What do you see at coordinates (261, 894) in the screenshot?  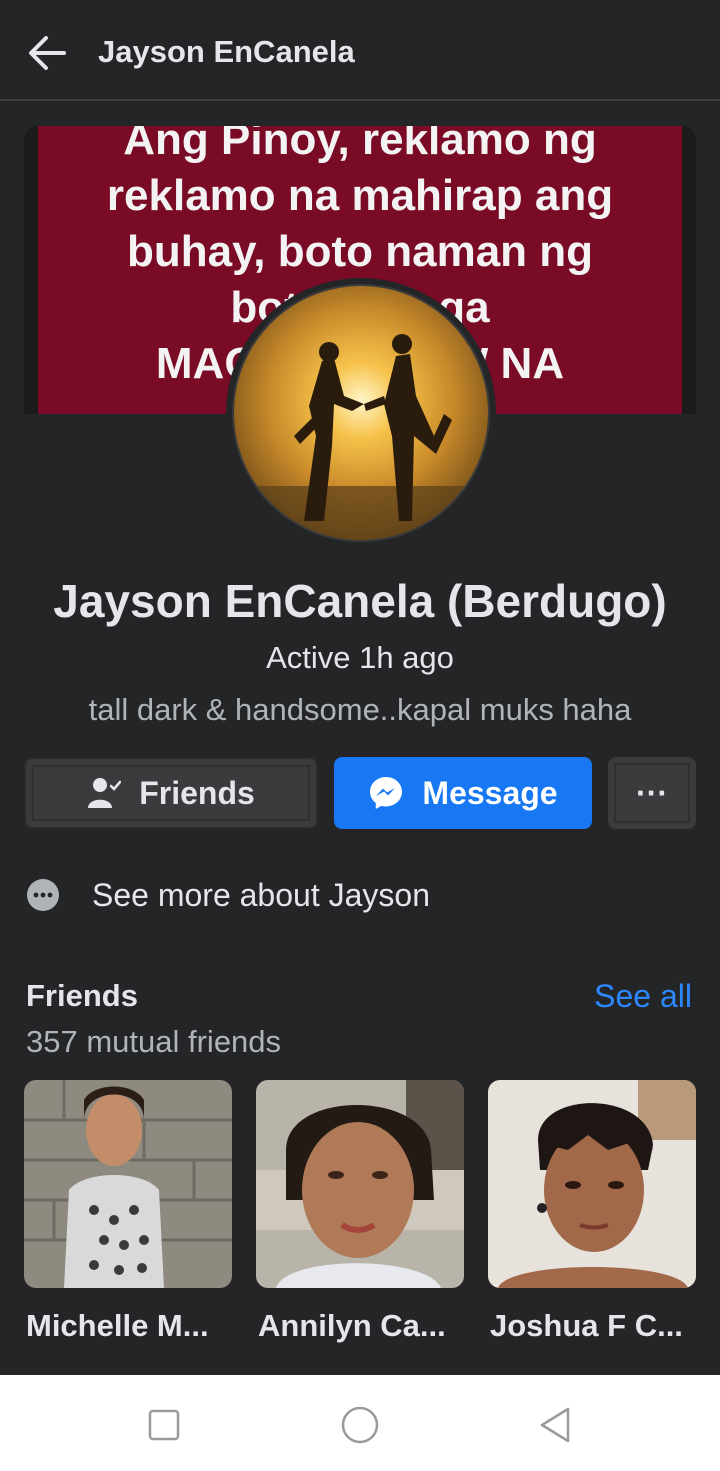 I see `see-more-about-label: See more about Jayson` at bounding box center [261, 894].